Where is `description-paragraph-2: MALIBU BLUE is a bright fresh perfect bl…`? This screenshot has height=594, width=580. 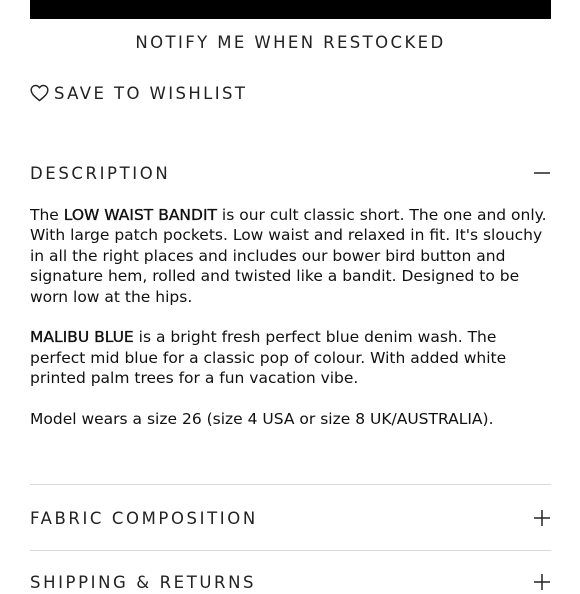
description-paragraph-2: MALIBU BLUE is a bright fresh perfect bl… is located at coordinates (290, 357).